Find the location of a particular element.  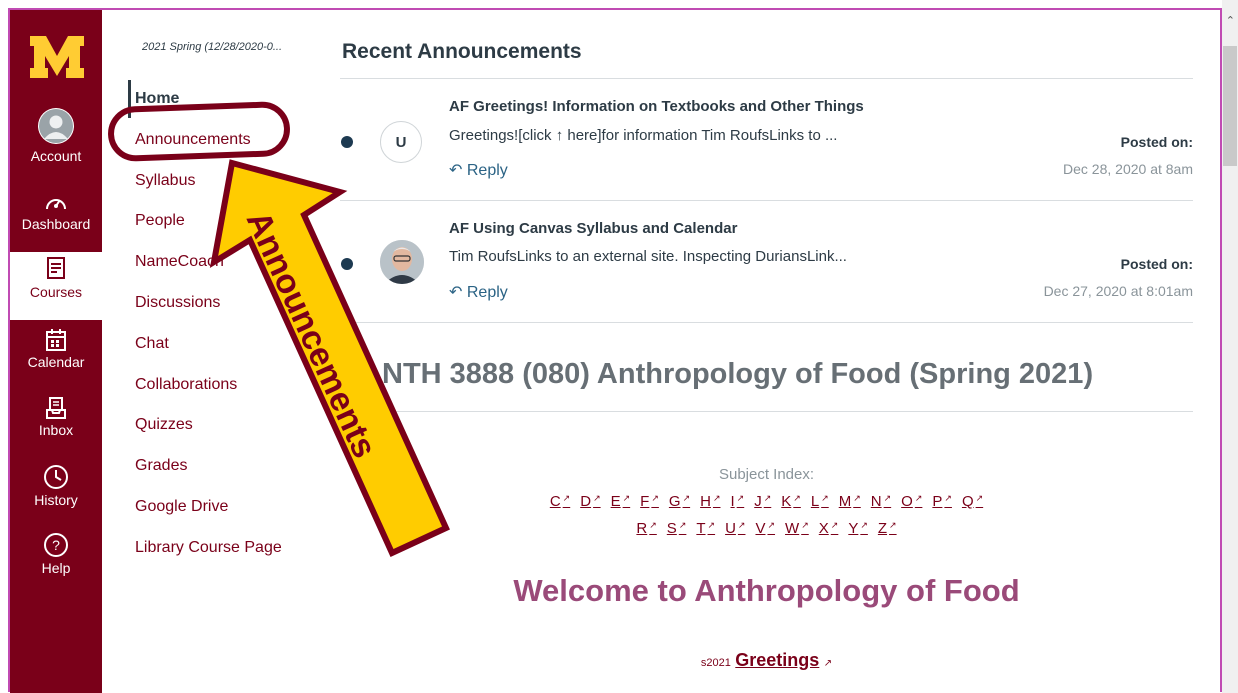

course-nav-namecoach: NameCoach is located at coordinates (179, 262).